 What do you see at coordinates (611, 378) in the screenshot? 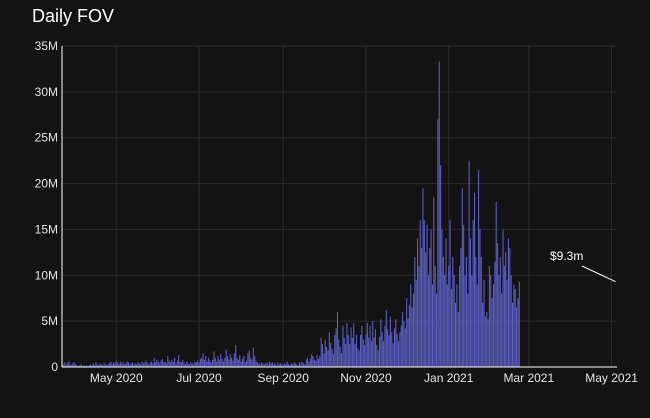
I see `x-tick-label: May 2021` at bounding box center [611, 378].